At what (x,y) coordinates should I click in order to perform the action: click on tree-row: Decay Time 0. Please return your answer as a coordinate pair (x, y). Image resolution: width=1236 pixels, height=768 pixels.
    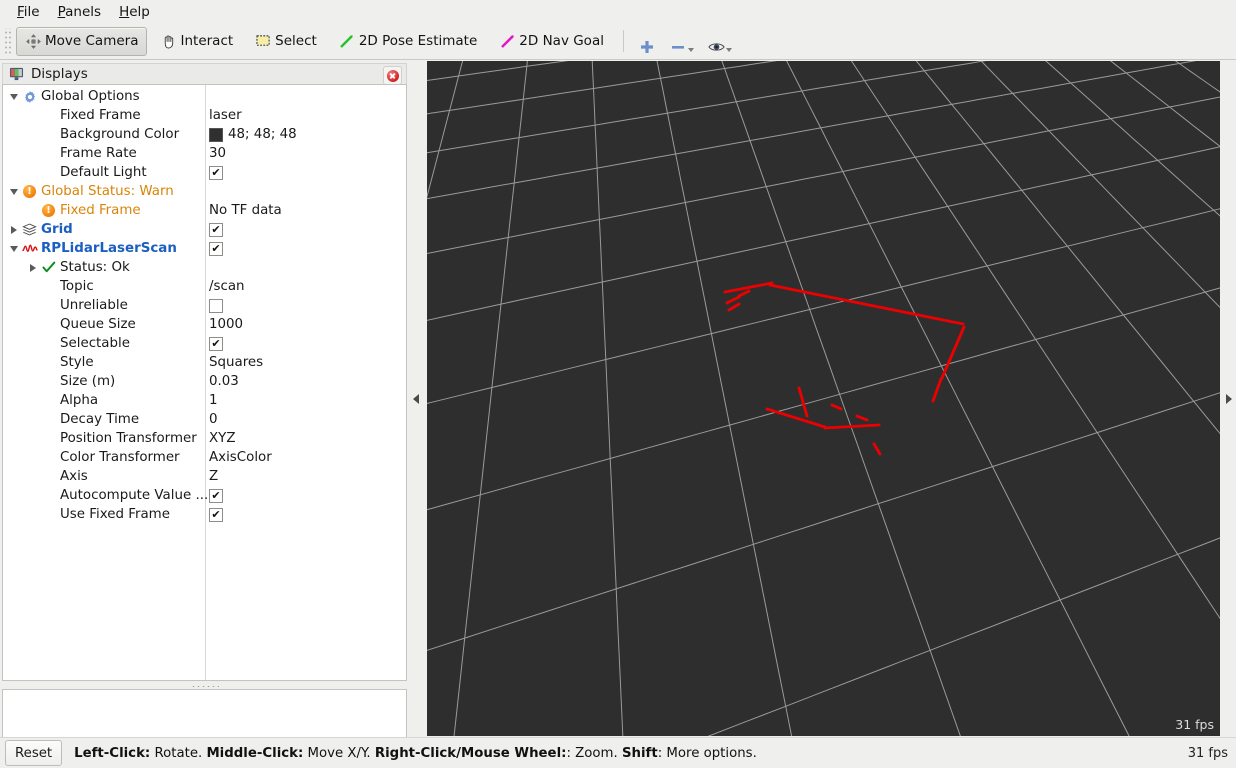
    Looking at the image, I should click on (204, 419).